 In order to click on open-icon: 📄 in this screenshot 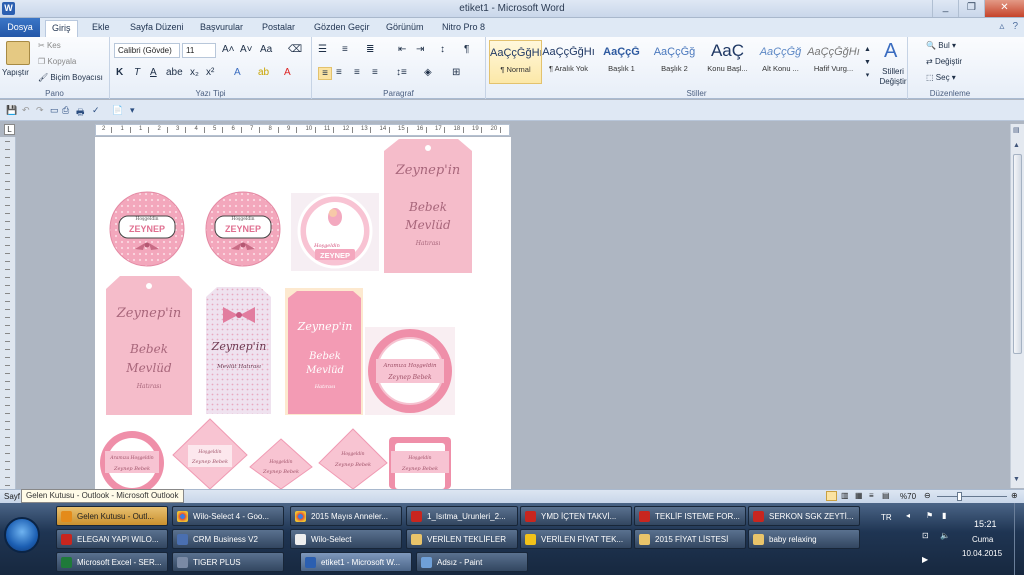, I will do `click(117, 110)`.